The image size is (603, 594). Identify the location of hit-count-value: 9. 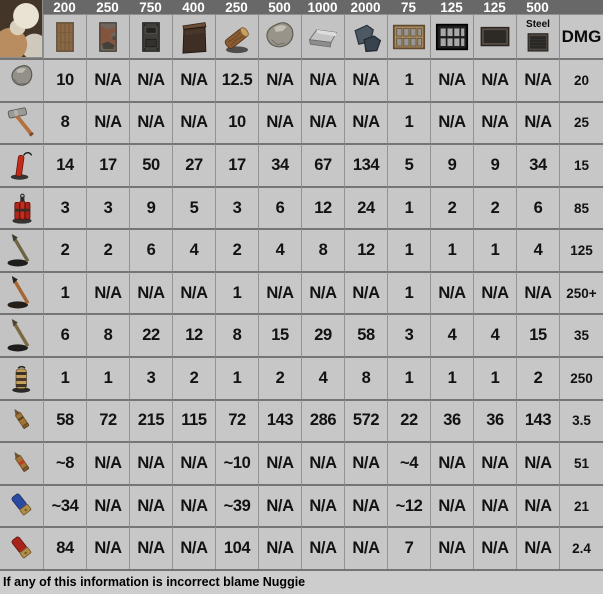
(452, 164).